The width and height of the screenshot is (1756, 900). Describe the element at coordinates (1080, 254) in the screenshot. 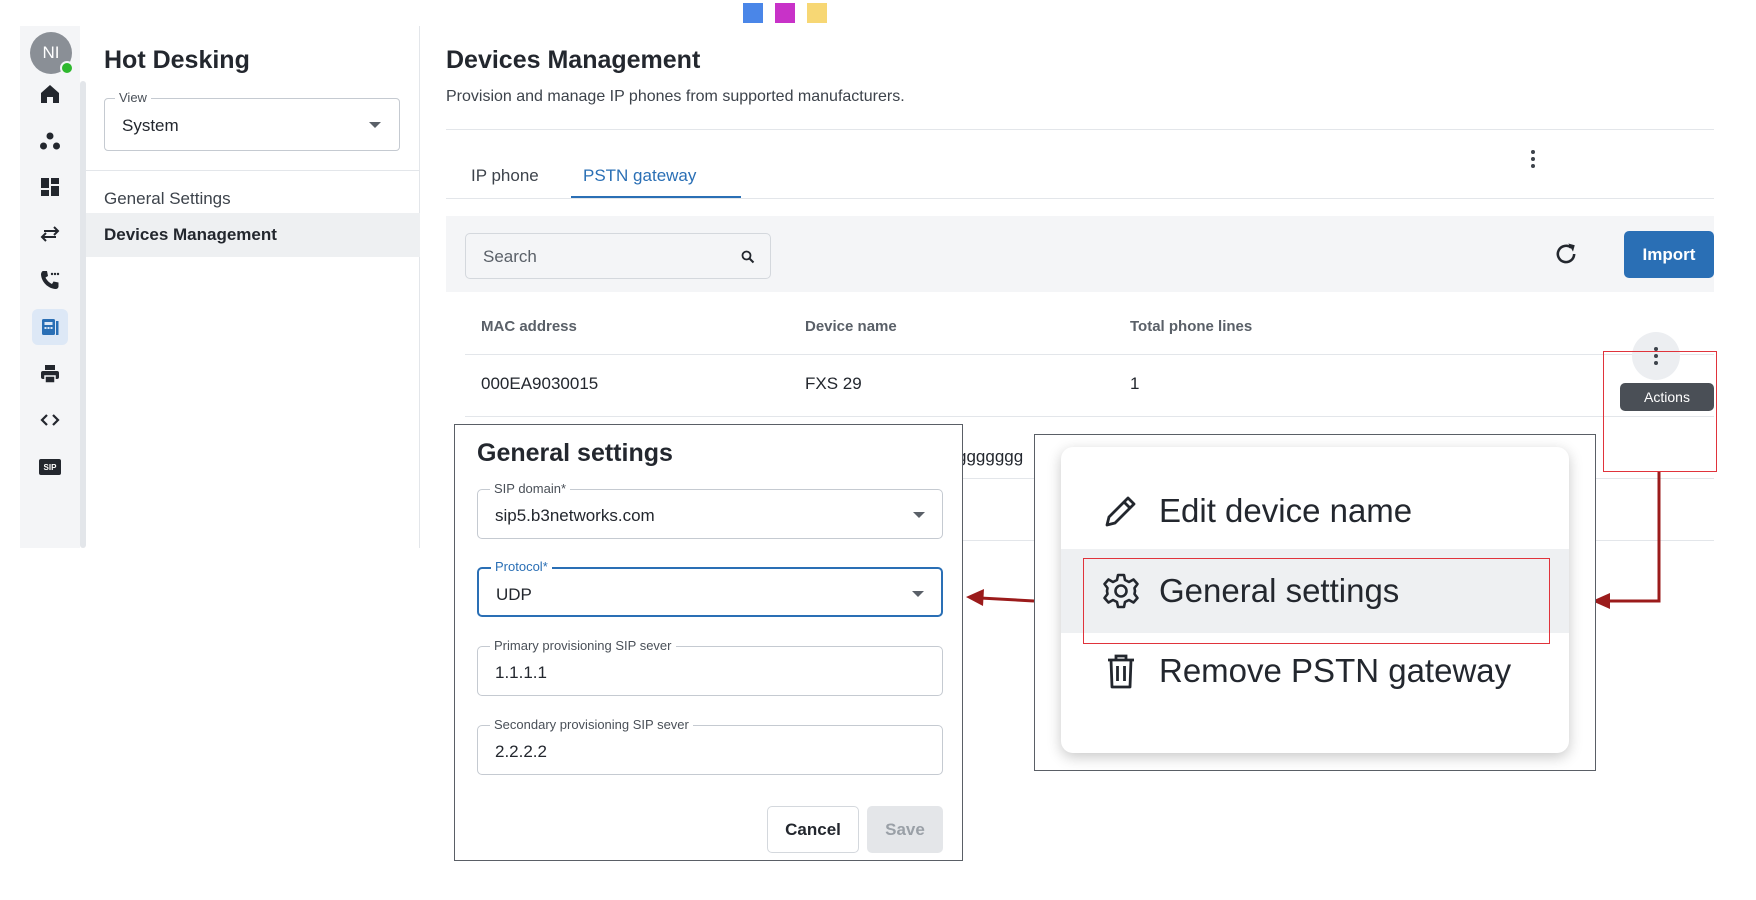

I see `table-toolbar: Search Import` at that location.